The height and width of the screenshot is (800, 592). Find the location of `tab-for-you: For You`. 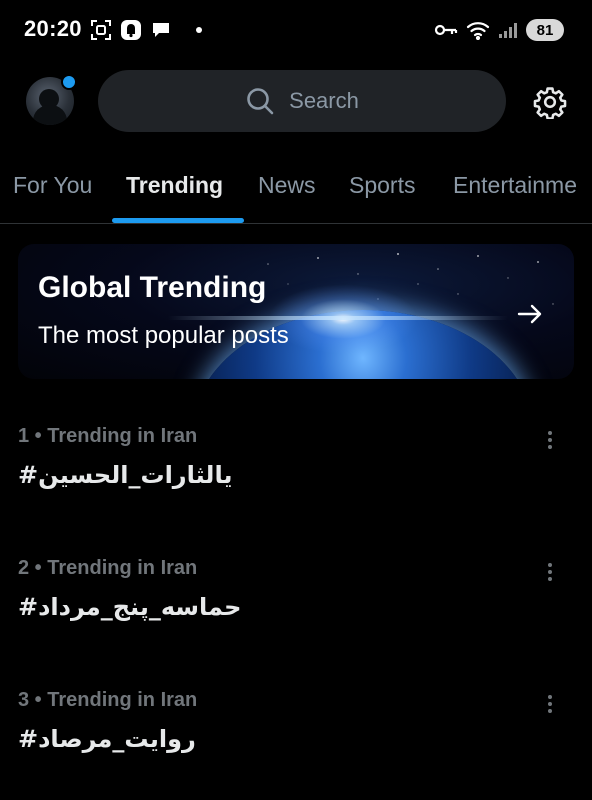

tab-for-you: For You is located at coordinates (52, 185).